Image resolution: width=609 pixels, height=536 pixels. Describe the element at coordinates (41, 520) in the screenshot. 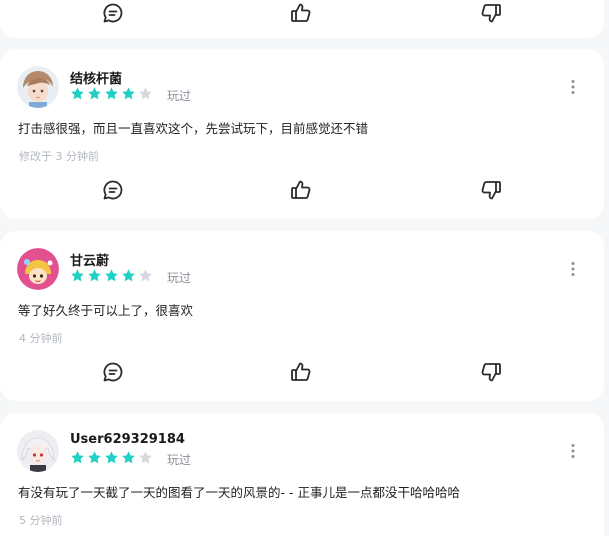

I see `review-time: 5 分钟前` at that location.